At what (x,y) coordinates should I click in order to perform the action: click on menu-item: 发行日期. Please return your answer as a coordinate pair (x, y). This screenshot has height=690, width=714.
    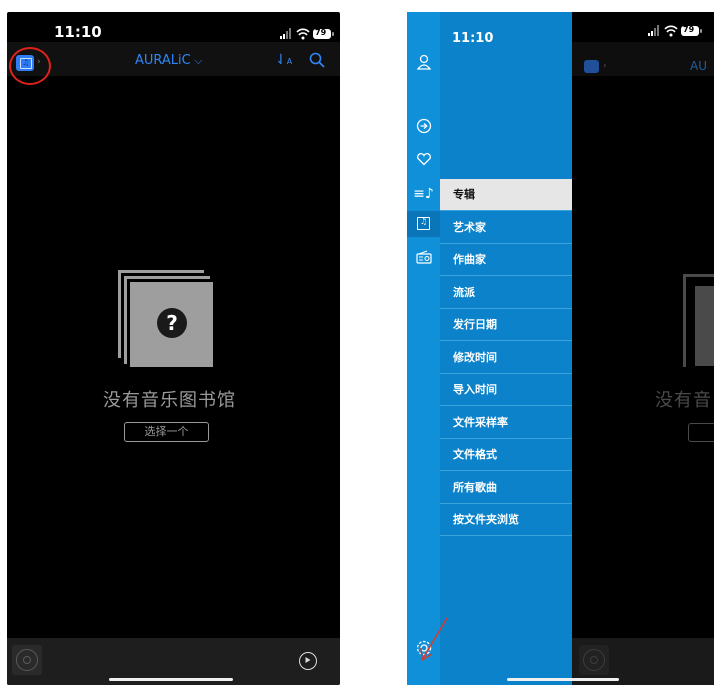
    Looking at the image, I should click on (506, 325).